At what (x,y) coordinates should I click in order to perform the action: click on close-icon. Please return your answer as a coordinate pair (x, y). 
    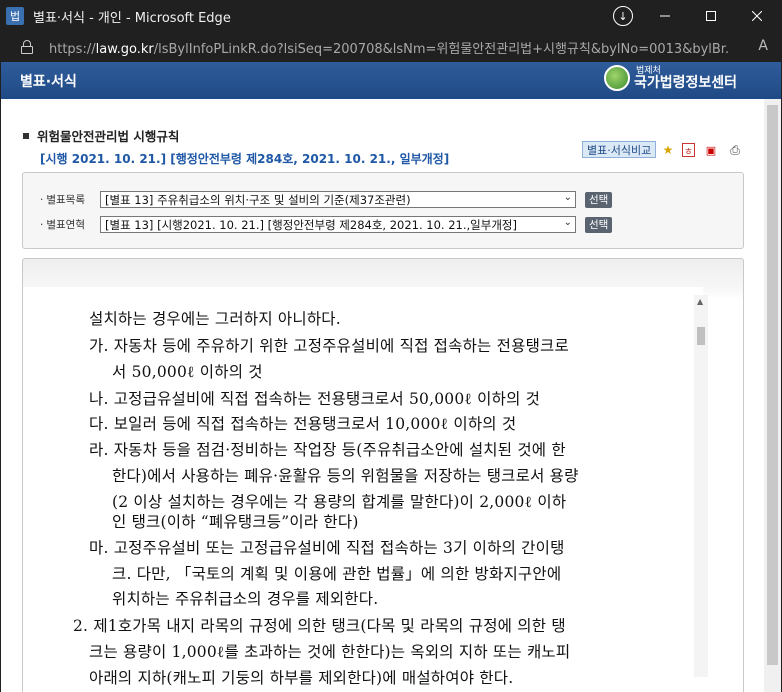
    Looking at the image, I should click on (757, 16).